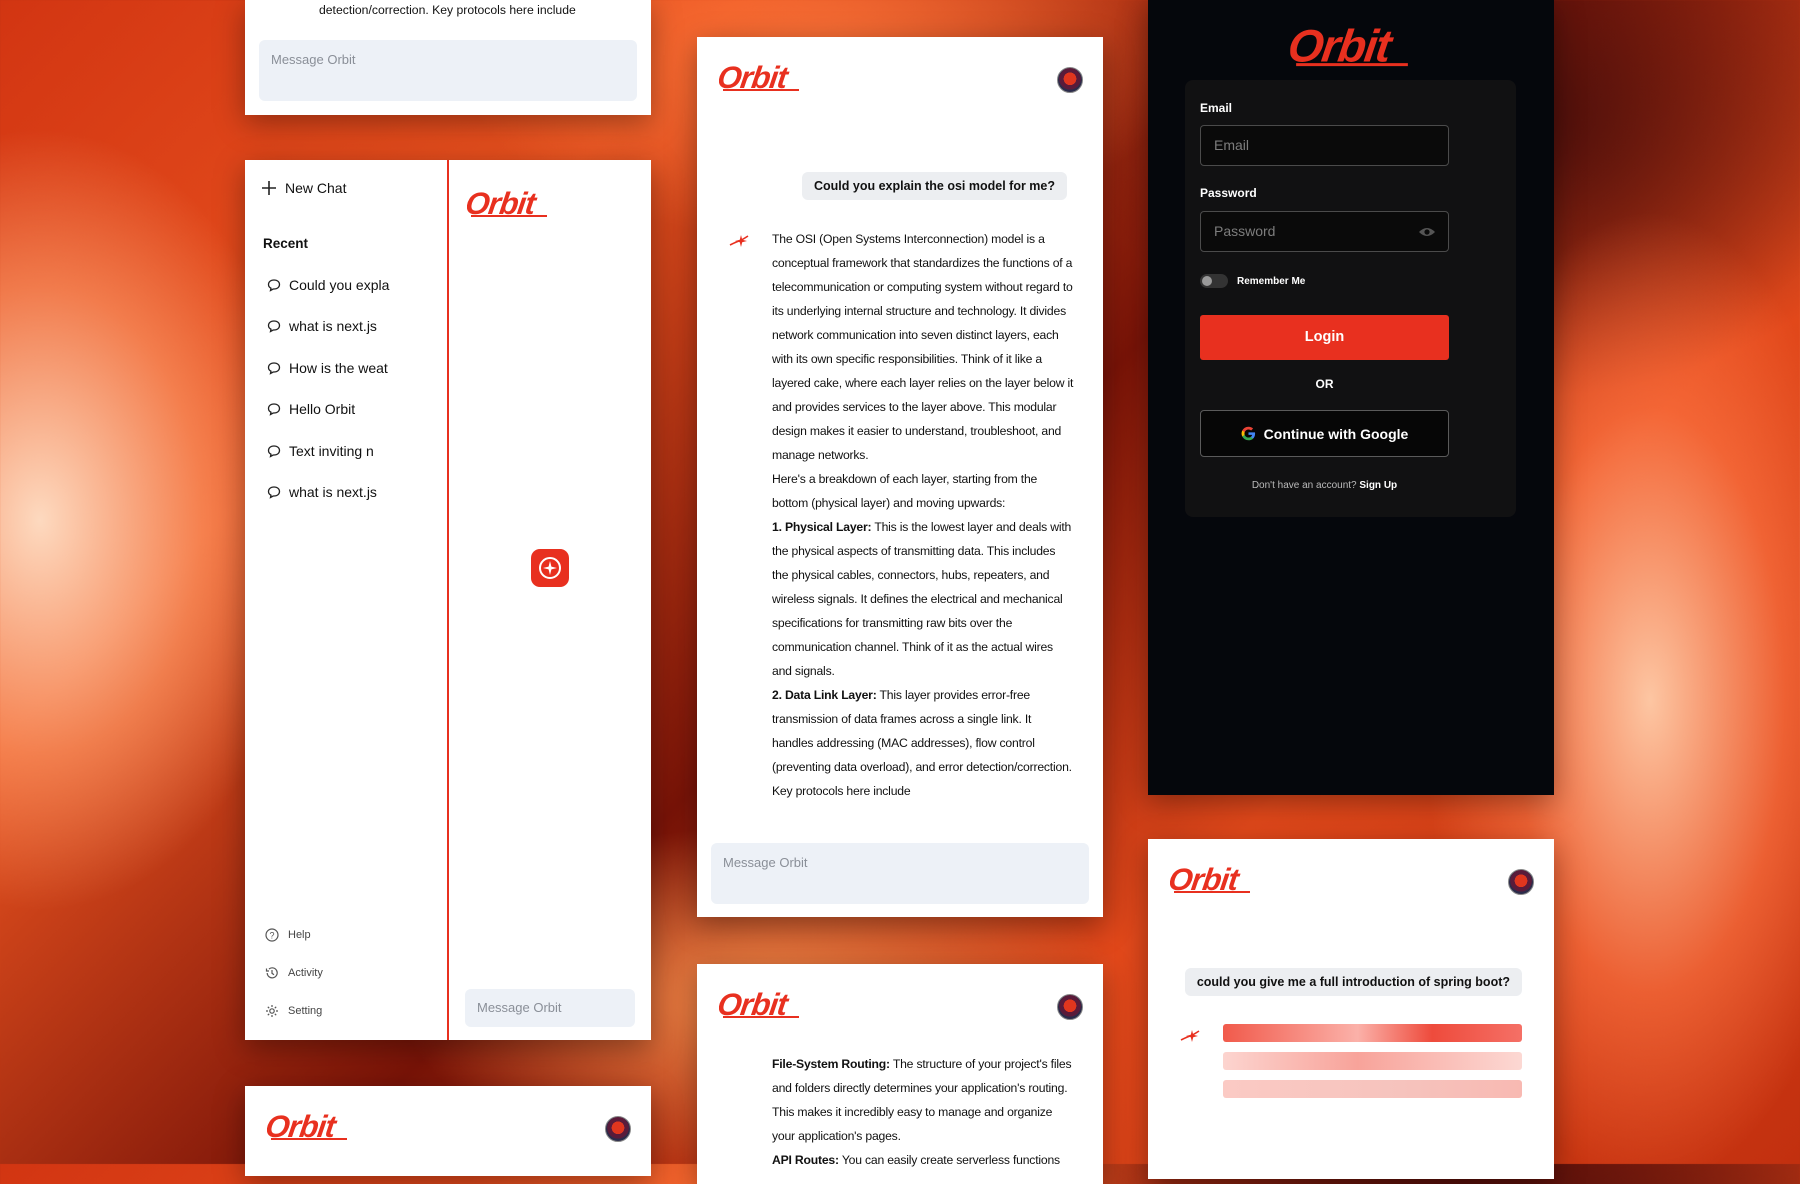  Describe the element at coordinates (1378, 485) in the screenshot. I see `signup-link: Sign Up` at that location.